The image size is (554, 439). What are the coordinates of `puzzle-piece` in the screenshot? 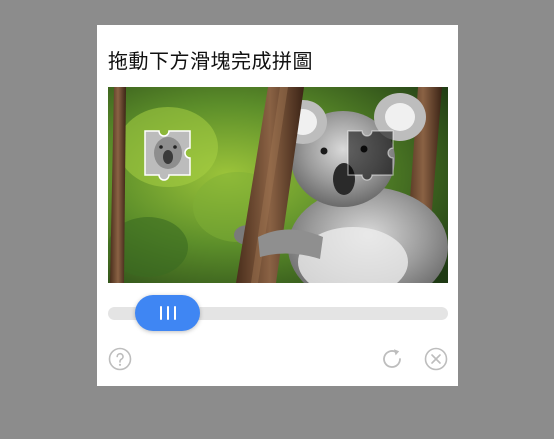 It's located at (167, 155).